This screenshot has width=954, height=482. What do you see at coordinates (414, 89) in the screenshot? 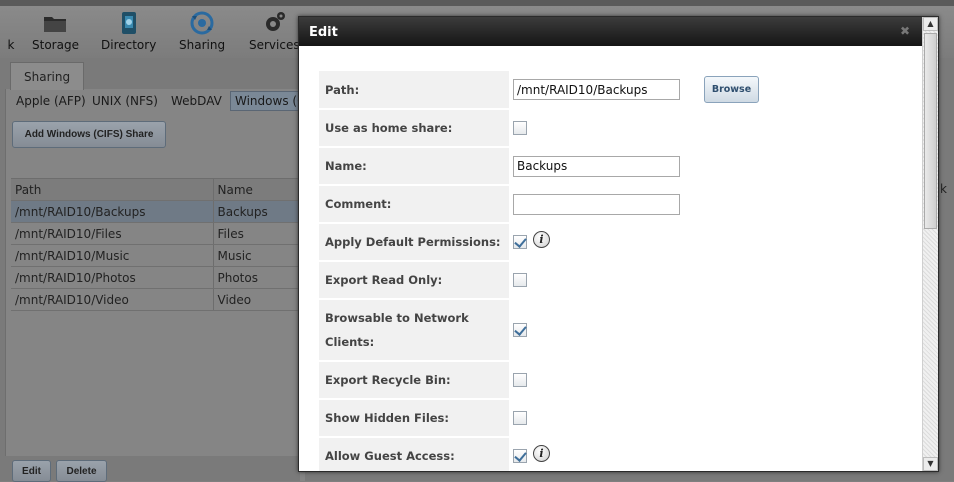
I see `path-label: Path:` at bounding box center [414, 89].